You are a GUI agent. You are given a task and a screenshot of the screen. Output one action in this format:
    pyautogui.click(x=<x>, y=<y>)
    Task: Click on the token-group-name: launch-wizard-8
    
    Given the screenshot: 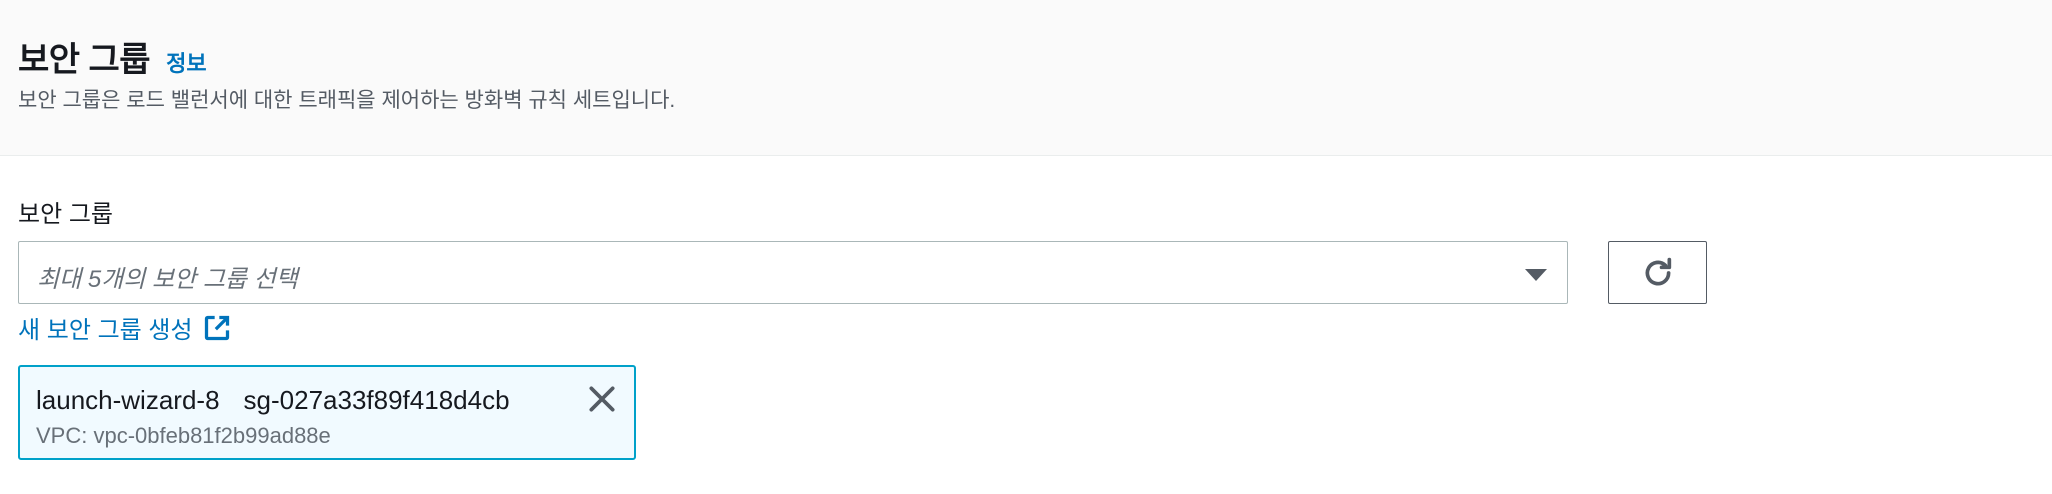 What is the action you would take?
    pyautogui.click(x=128, y=400)
    